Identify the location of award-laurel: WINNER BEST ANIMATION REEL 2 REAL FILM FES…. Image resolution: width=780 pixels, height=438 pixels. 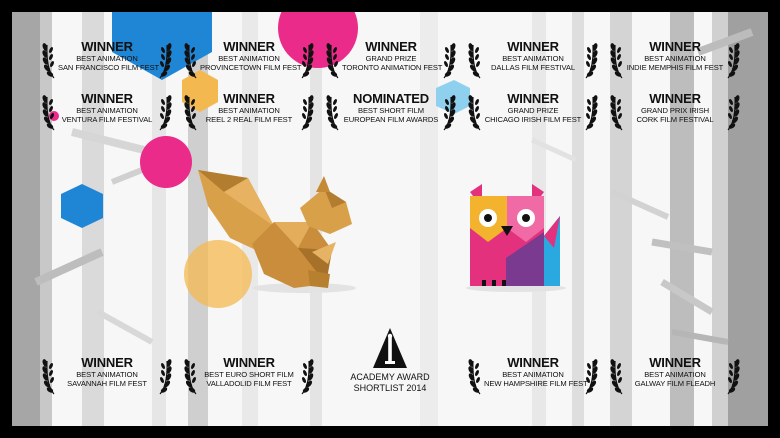
(249, 113).